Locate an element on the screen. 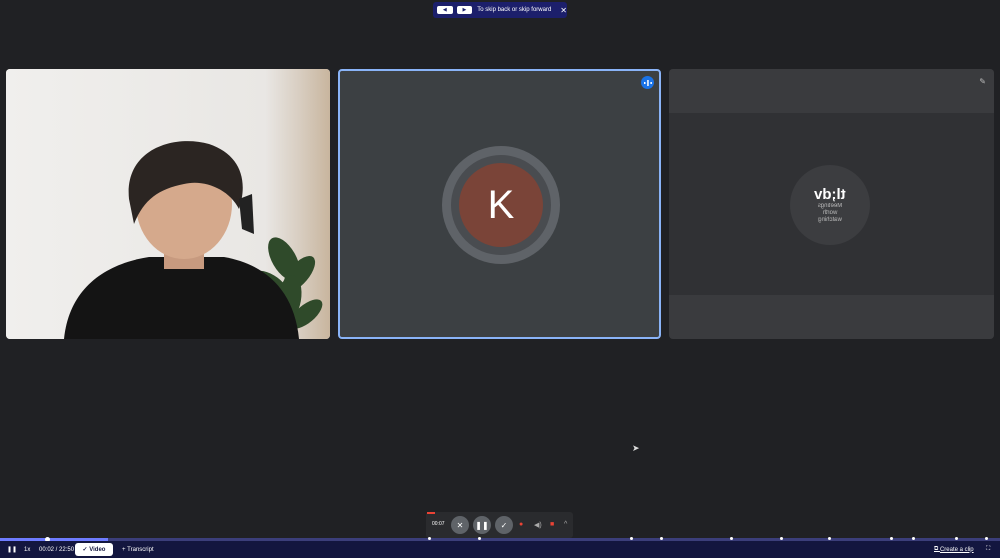 This screenshot has width=1000, height=558. avatar: K is located at coordinates (501, 205).